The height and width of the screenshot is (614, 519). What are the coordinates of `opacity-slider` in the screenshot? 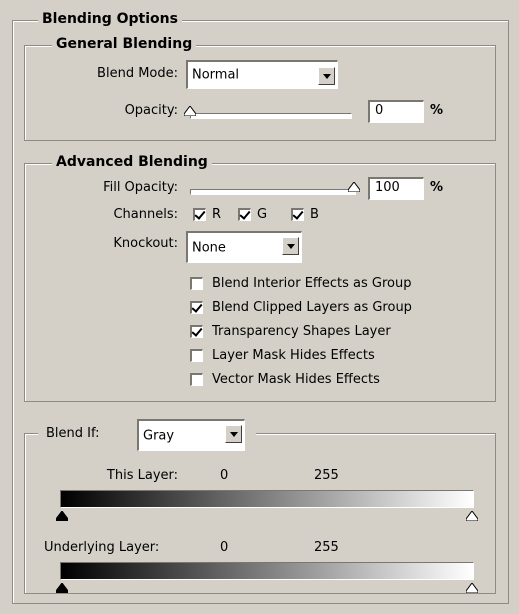 It's located at (271, 116).